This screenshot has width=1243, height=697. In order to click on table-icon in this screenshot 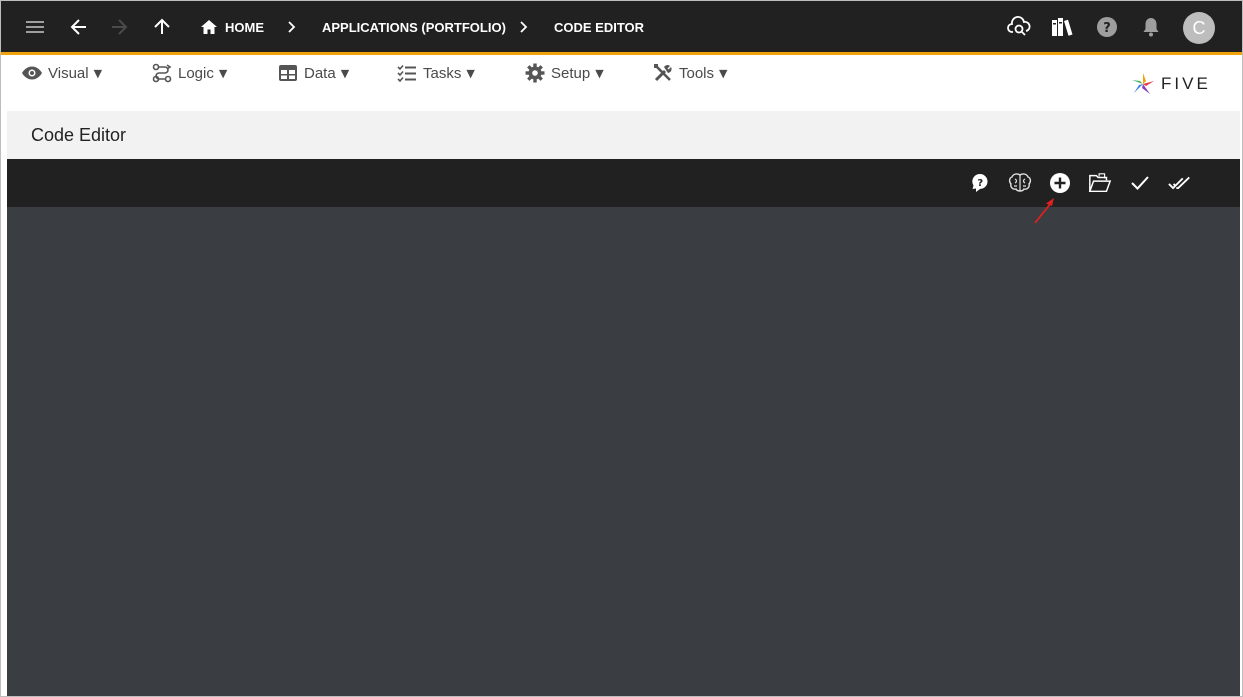, I will do `click(288, 73)`.